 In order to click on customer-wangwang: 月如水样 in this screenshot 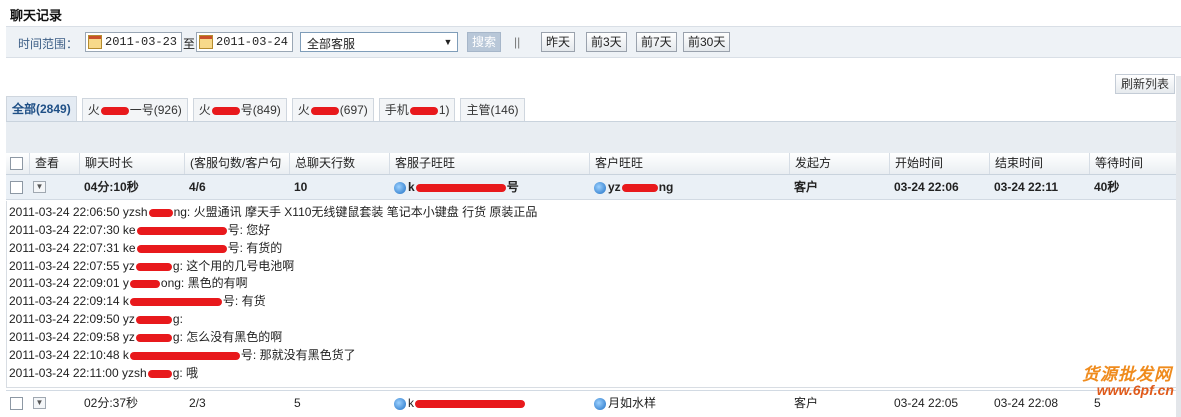, I will do `click(622, 403)`.